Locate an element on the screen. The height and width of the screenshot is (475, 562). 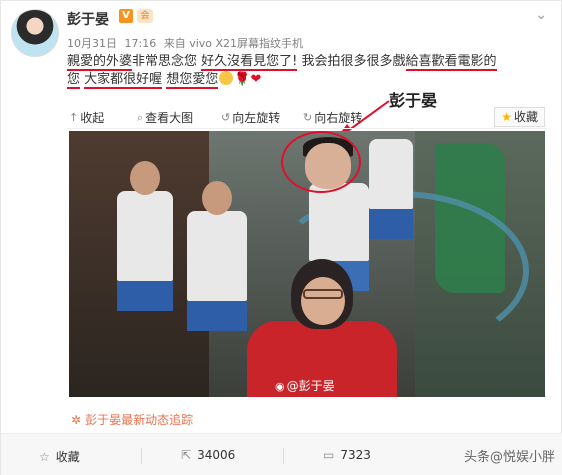
post-source: 来自 vivo X21屏幕指纹手机 is located at coordinates (233, 43).